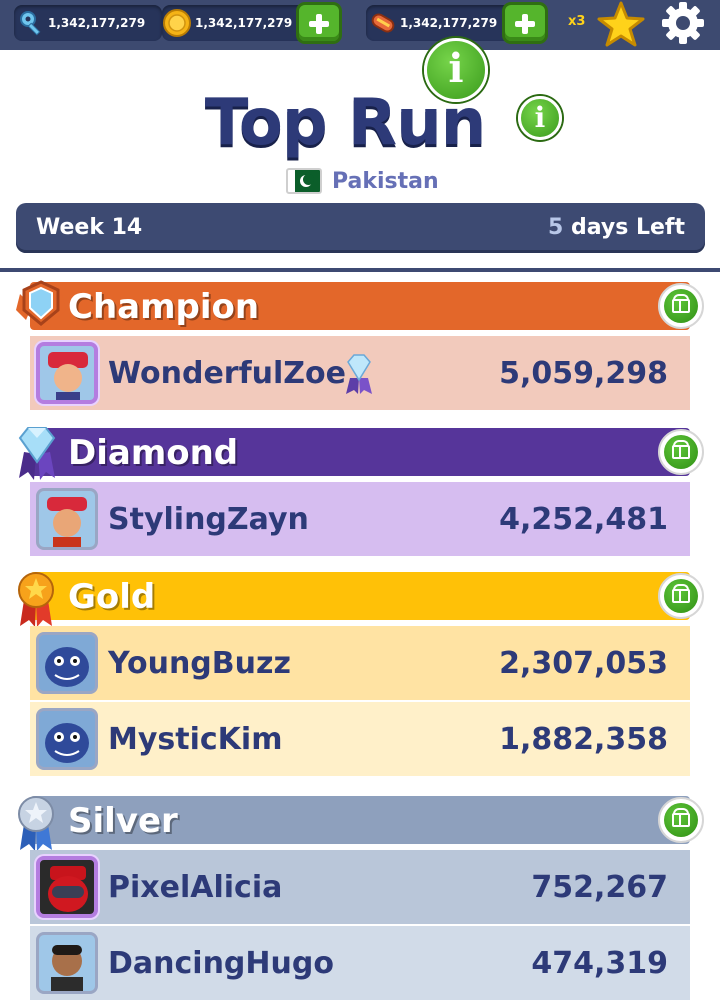 This screenshot has width=720, height=1008. Describe the element at coordinates (683, 23) in the screenshot. I see `gear-icon` at that location.